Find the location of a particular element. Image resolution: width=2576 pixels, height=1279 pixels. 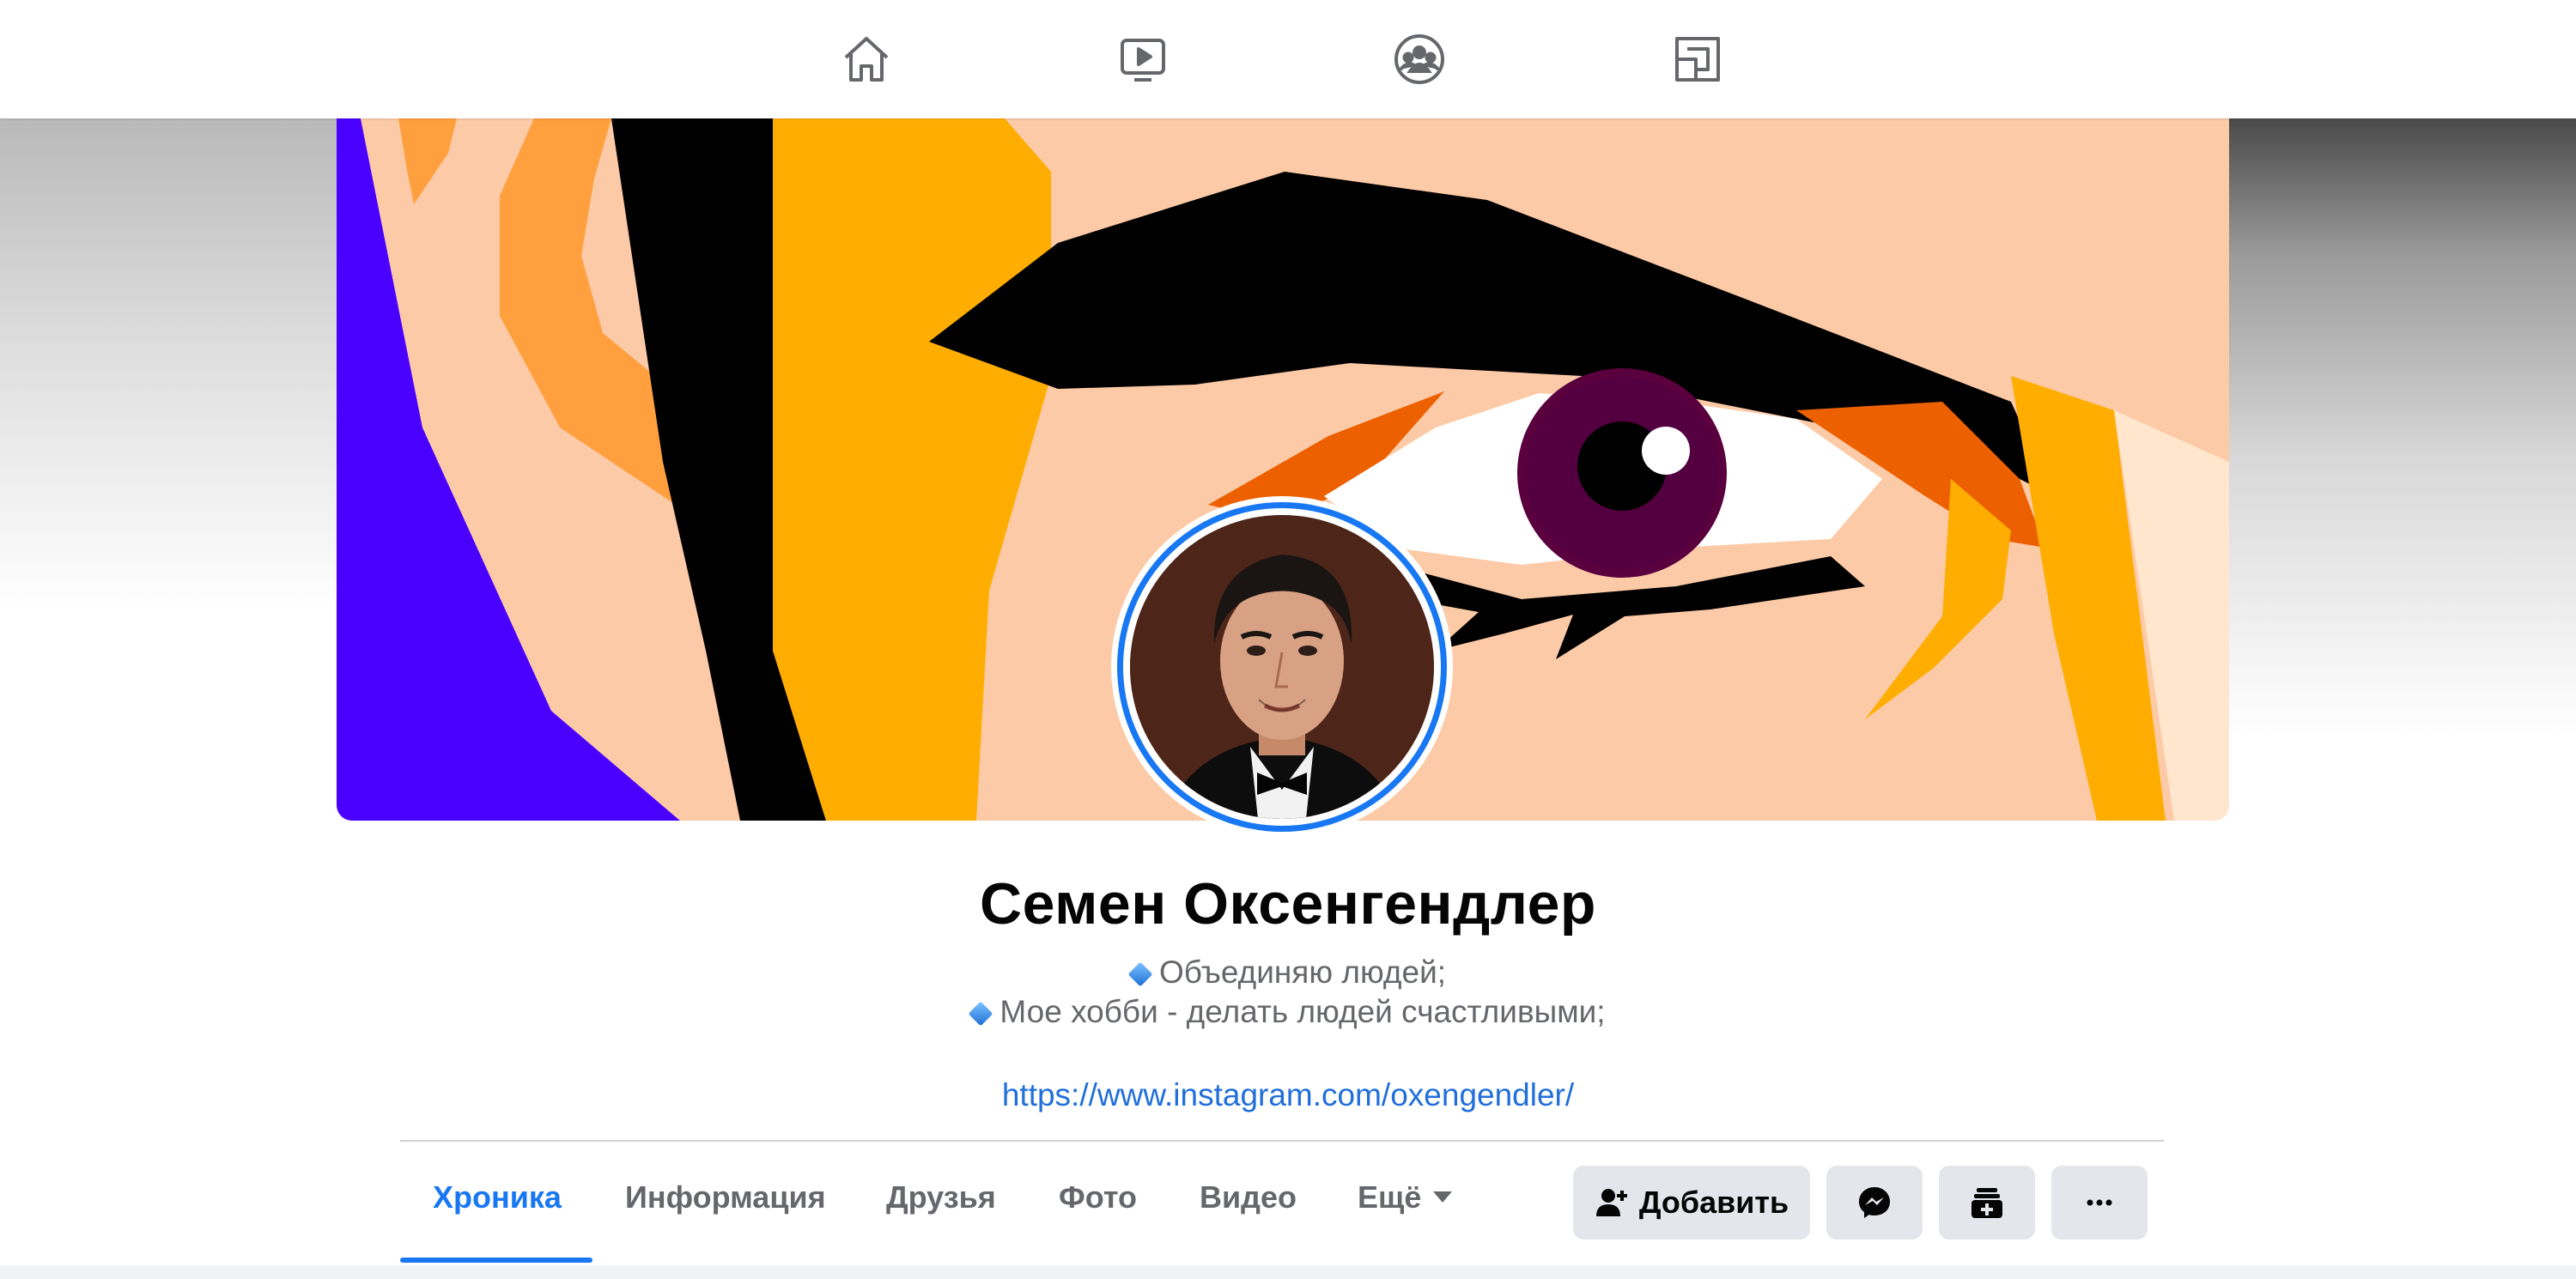

active-tab-indicator is located at coordinates (496, 1260).